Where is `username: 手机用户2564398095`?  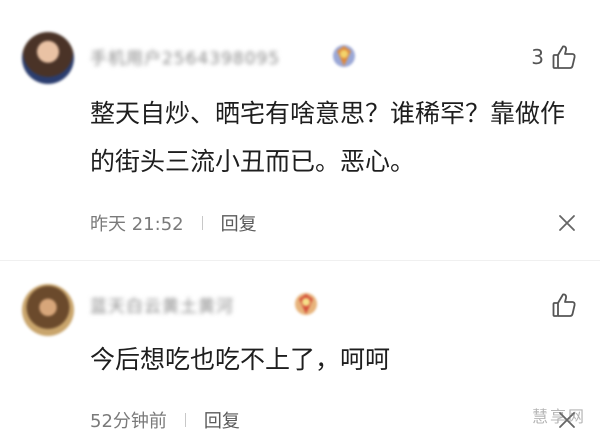 username: 手机用户2564398095 is located at coordinates (185, 56).